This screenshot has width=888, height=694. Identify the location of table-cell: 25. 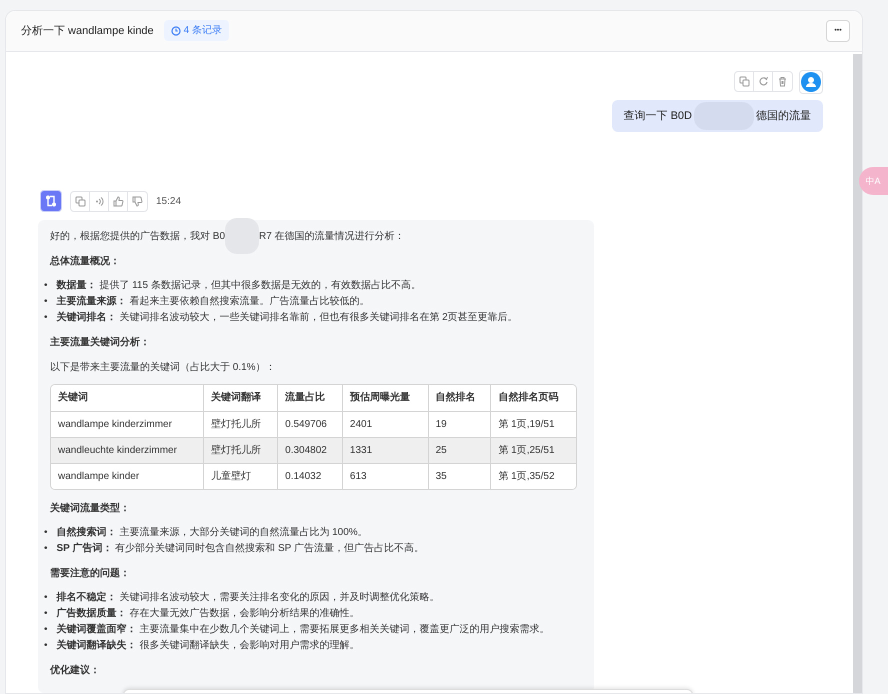
(459, 450).